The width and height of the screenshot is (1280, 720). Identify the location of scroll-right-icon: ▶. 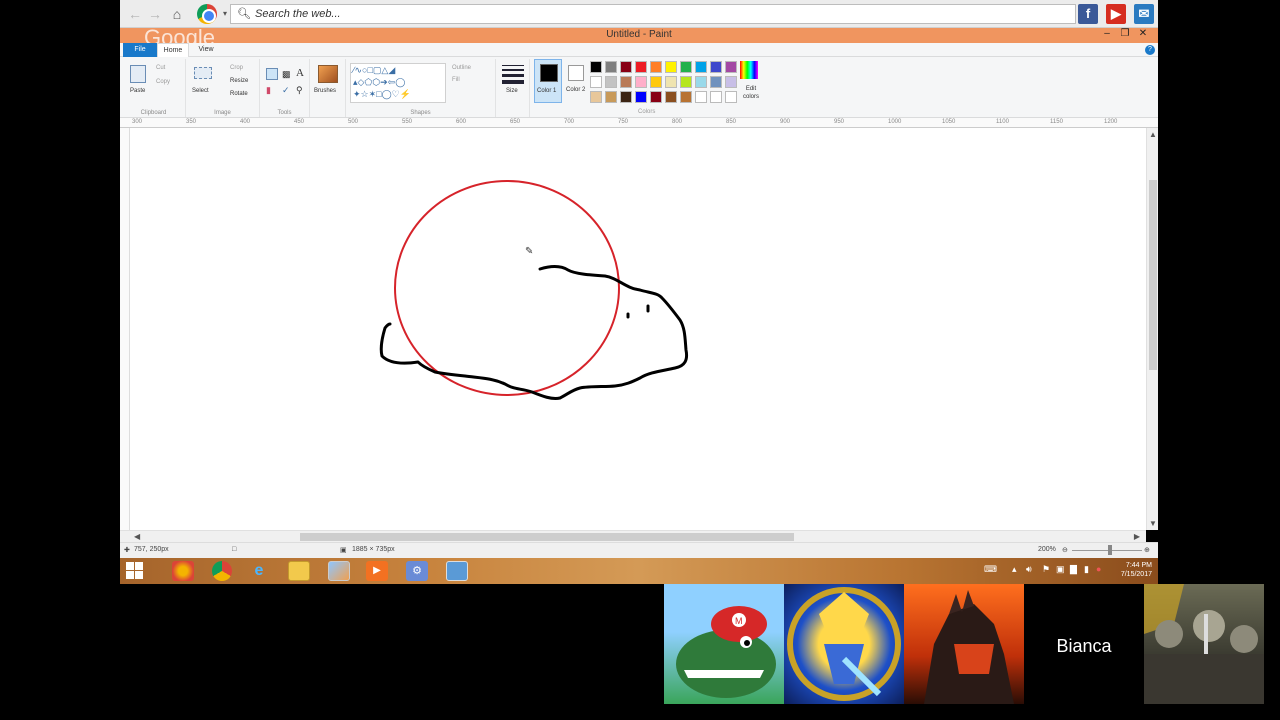
(1137, 536).